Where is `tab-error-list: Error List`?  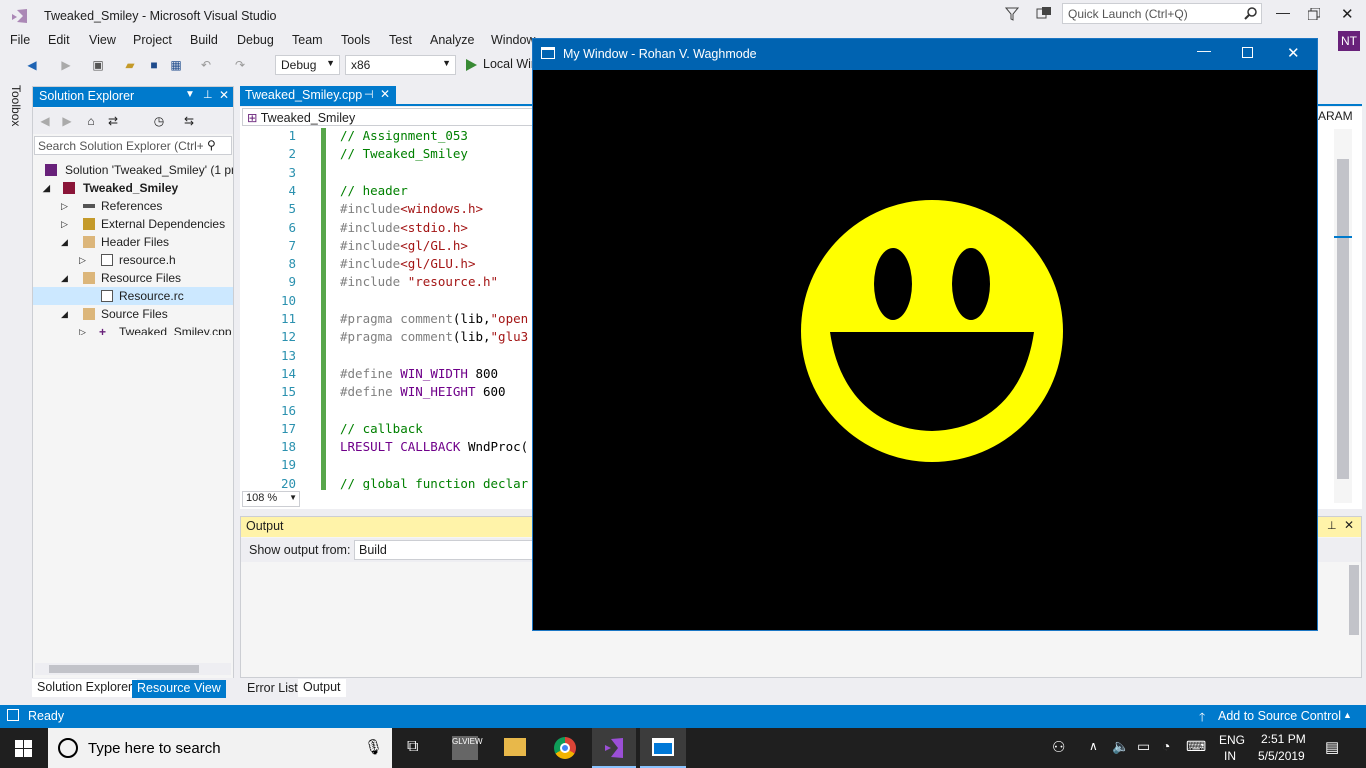 tab-error-list: Error List is located at coordinates (272, 689).